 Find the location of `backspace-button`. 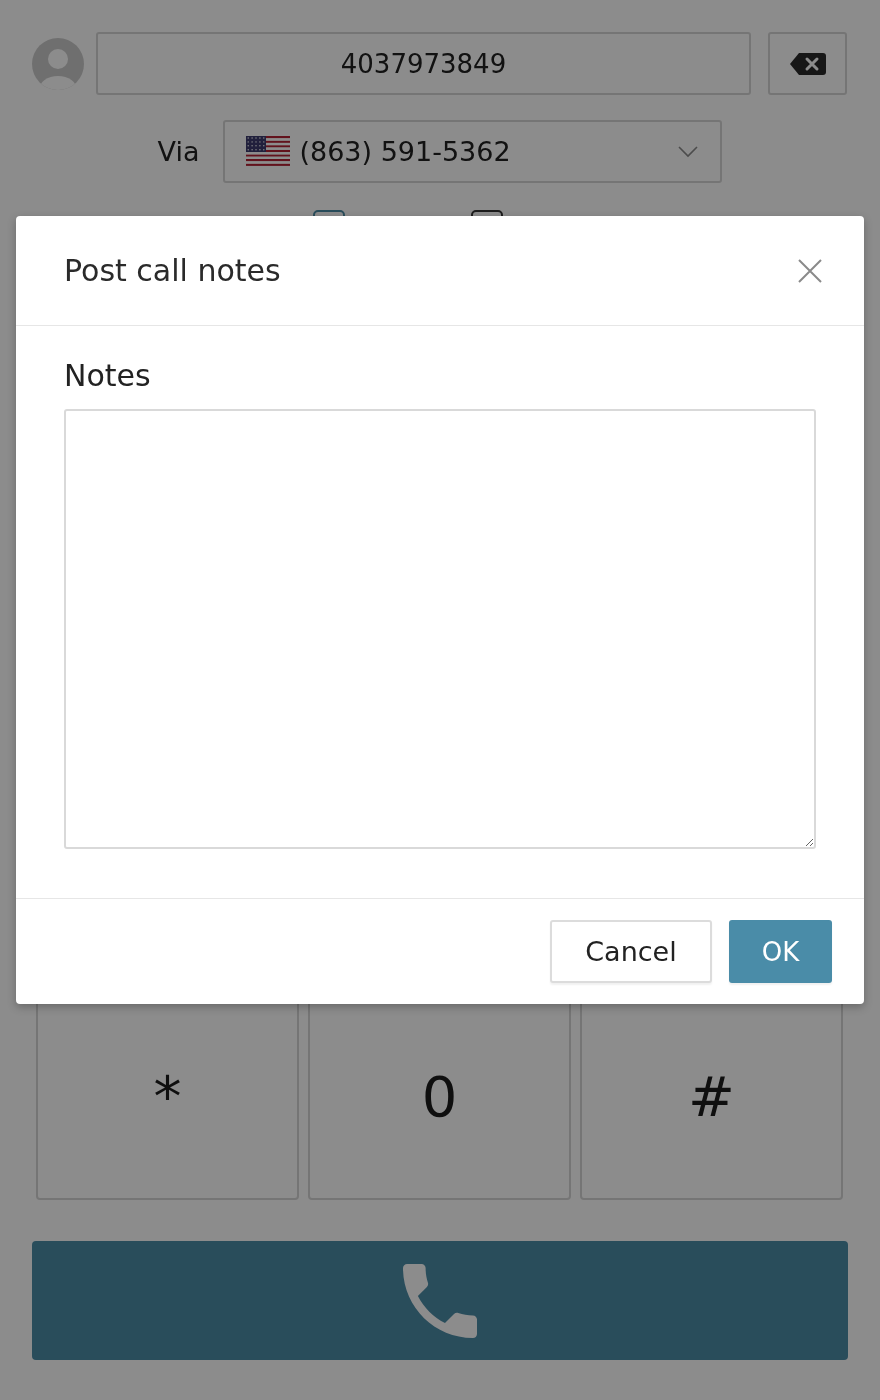

backspace-button is located at coordinates (807, 63).